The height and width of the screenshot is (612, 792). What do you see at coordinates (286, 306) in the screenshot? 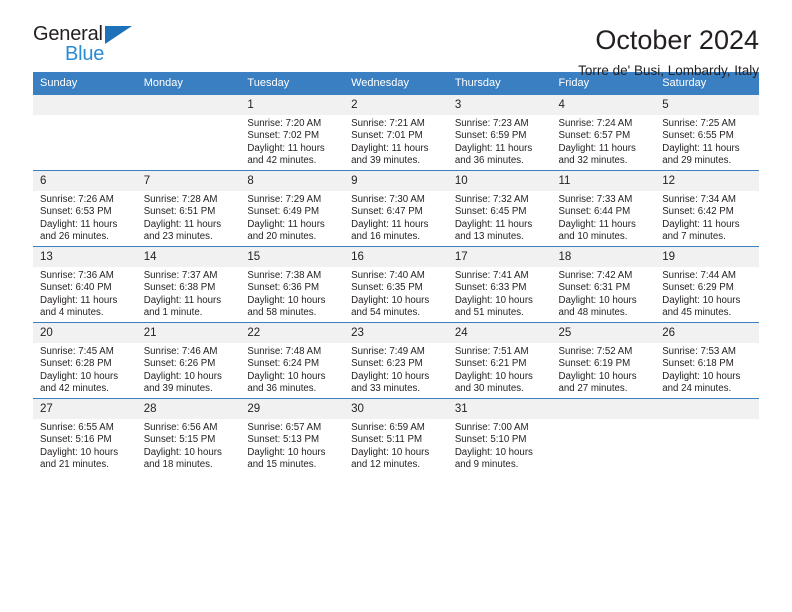
I see `daylight-text: Daylight: 10 hours and 58 minutes.` at bounding box center [286, 306].